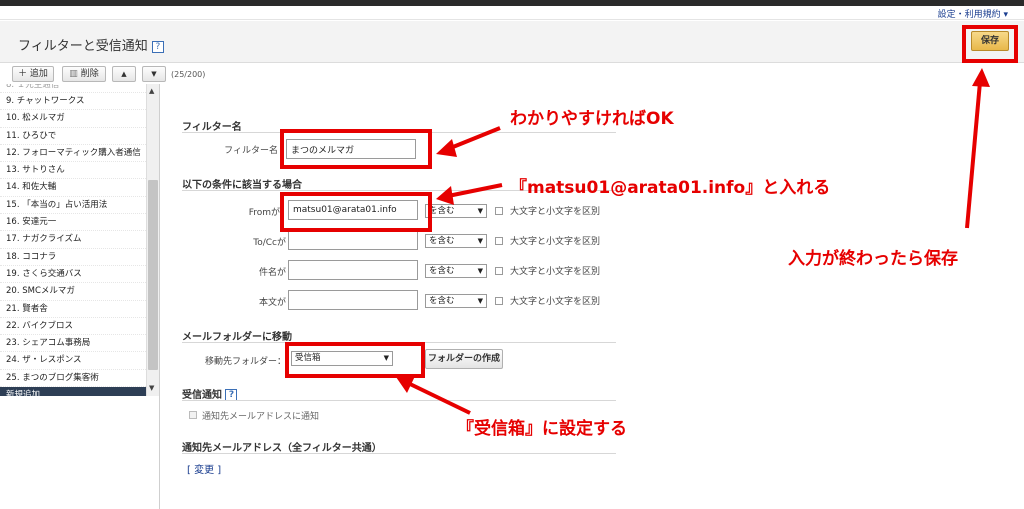 The height and width of the screenshot is (509, 1024). Describe the element at coordinates (210, 393) in the screenshot. I see `notify-section-title: 受信通知 ?` at that location.